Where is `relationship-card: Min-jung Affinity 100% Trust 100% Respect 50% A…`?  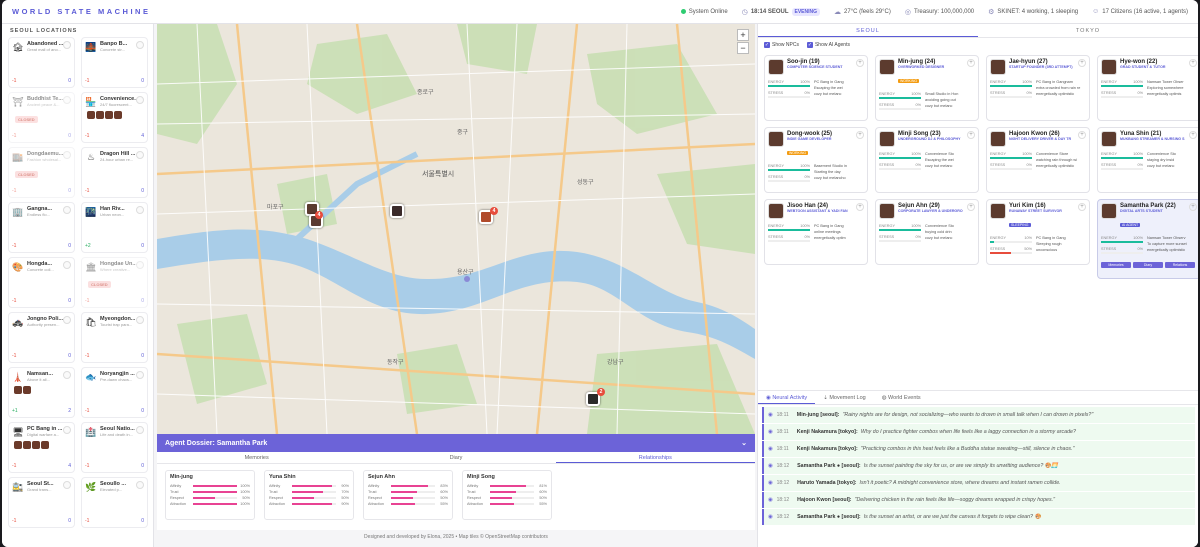 relationship-card: Min-jung Affinity 100% Trust 100% Respect 50% A… is located at coordinates (210, 495).